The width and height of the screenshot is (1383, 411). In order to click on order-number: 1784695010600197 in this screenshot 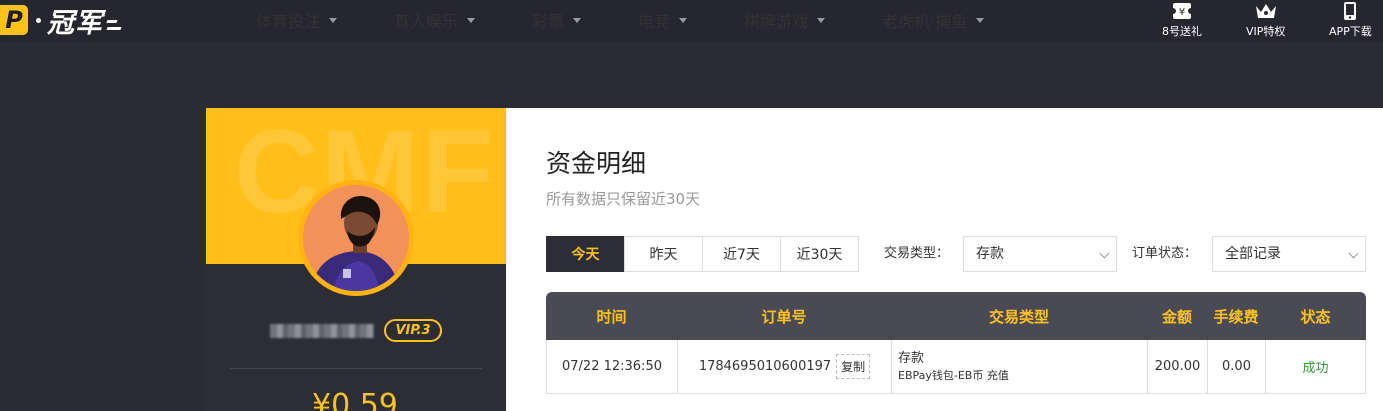, I will do `click(765, 366)`.